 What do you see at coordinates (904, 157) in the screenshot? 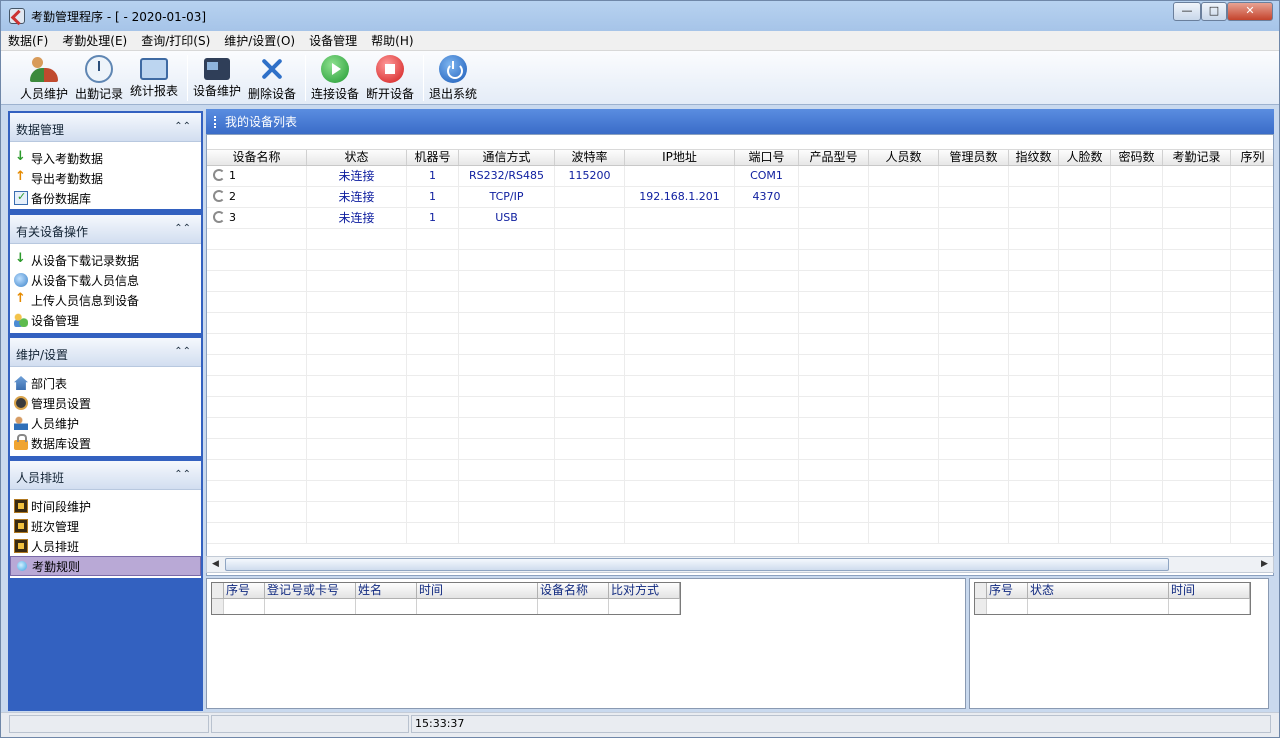
I see `column-header: 人员数` at bounding box center [904, 157].